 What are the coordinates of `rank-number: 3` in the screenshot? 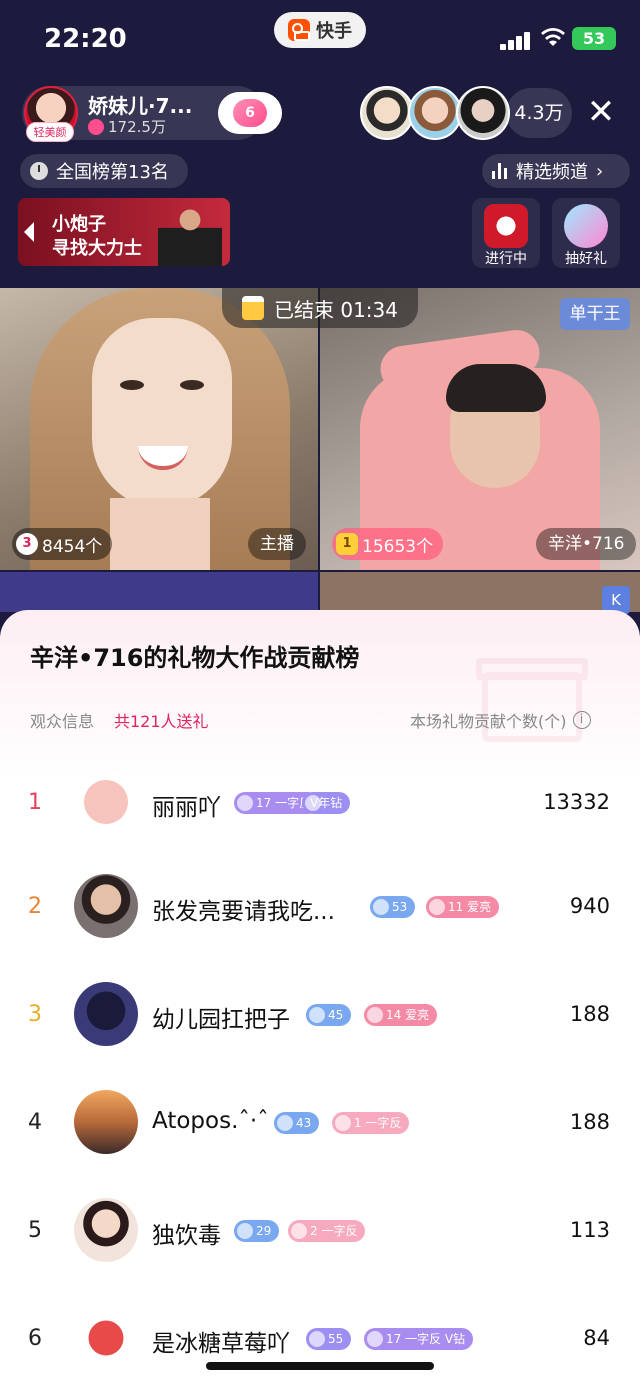 It's located at (35, 1014).